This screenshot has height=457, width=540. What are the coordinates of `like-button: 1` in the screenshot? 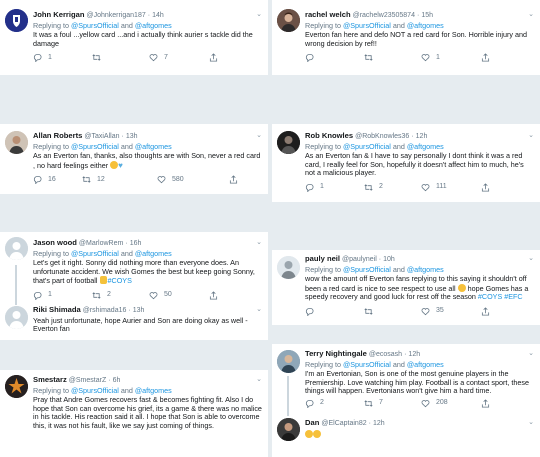 It's located at (430, 57).